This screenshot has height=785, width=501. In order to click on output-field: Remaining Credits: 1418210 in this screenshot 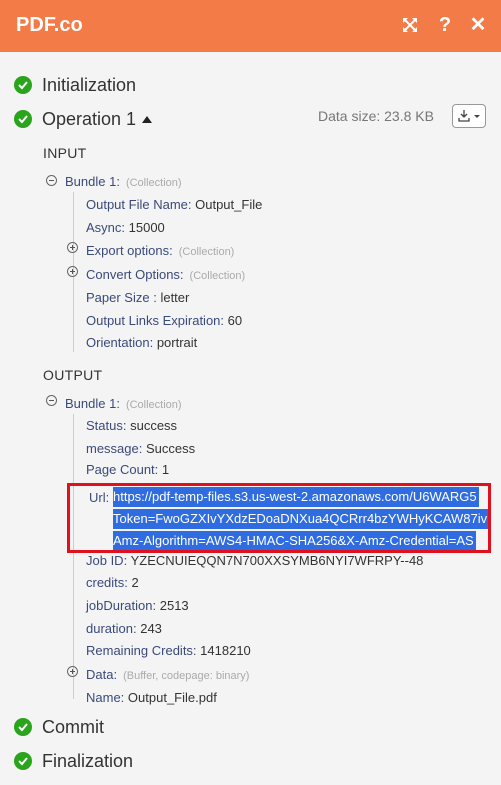, I will do `click(168, 651)`.